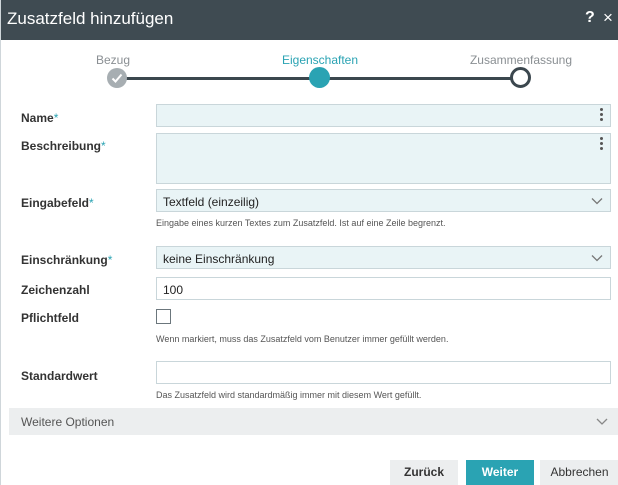 This screenshot has width=618, height=485. What do you see at coordinates (90, 18) in the screenshot?
I see `dialog-title: Zusatzfeld hinzufügen` at bounding box center [90, 18].